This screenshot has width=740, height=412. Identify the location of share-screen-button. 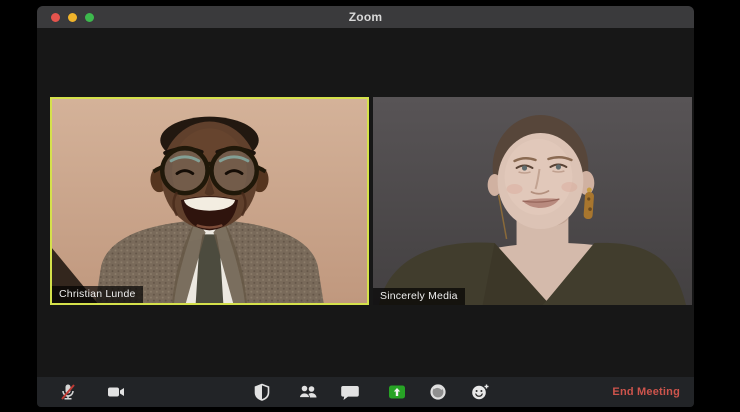
(397, 392).